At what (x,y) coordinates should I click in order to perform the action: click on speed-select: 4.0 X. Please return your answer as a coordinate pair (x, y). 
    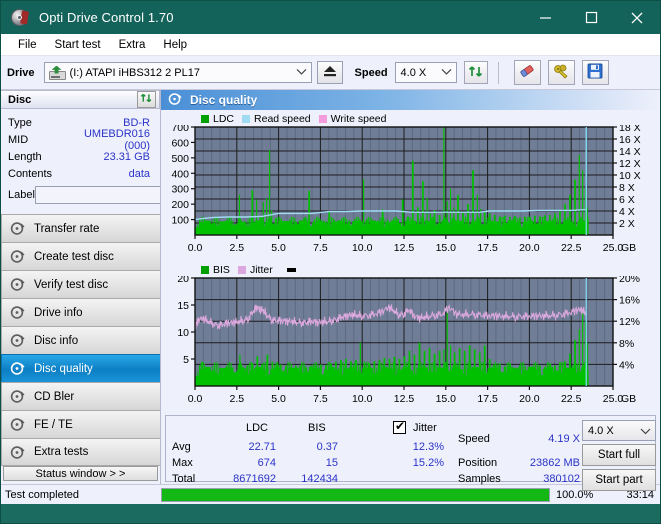
    Looking at the image, I should click on (425, 72).